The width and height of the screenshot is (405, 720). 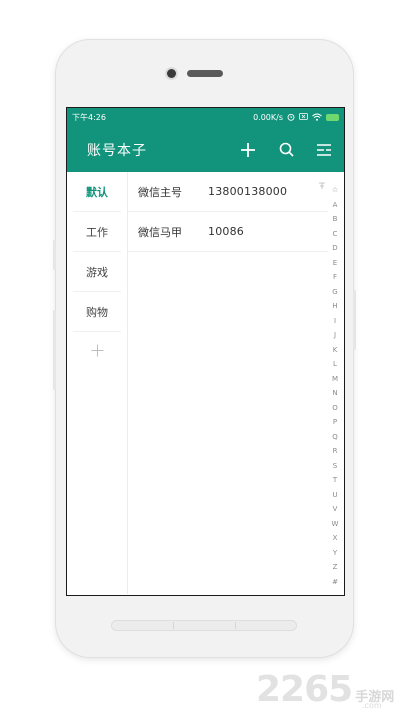 I want to click on alarm-icon, so click(x=291, y=118).